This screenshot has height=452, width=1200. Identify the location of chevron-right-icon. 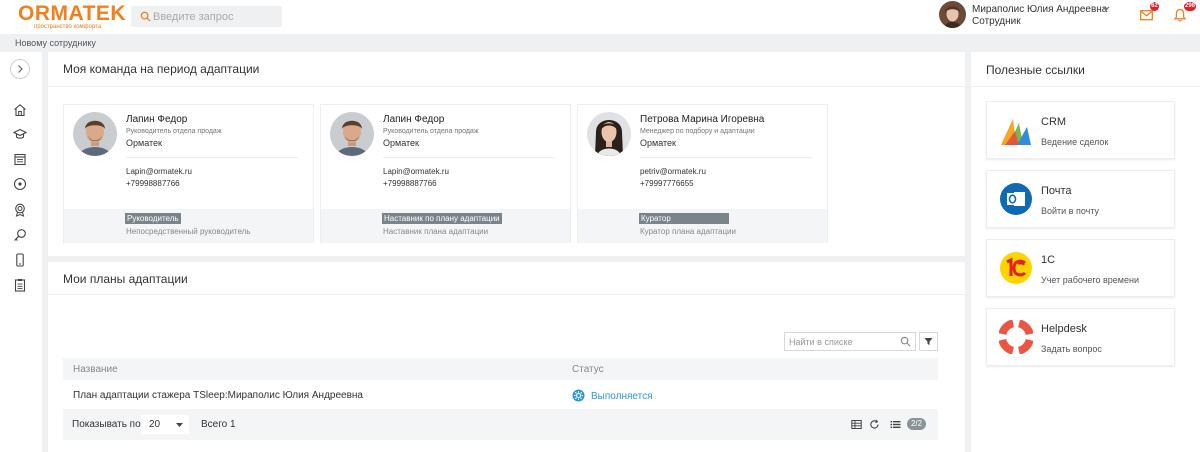
(20, 69).